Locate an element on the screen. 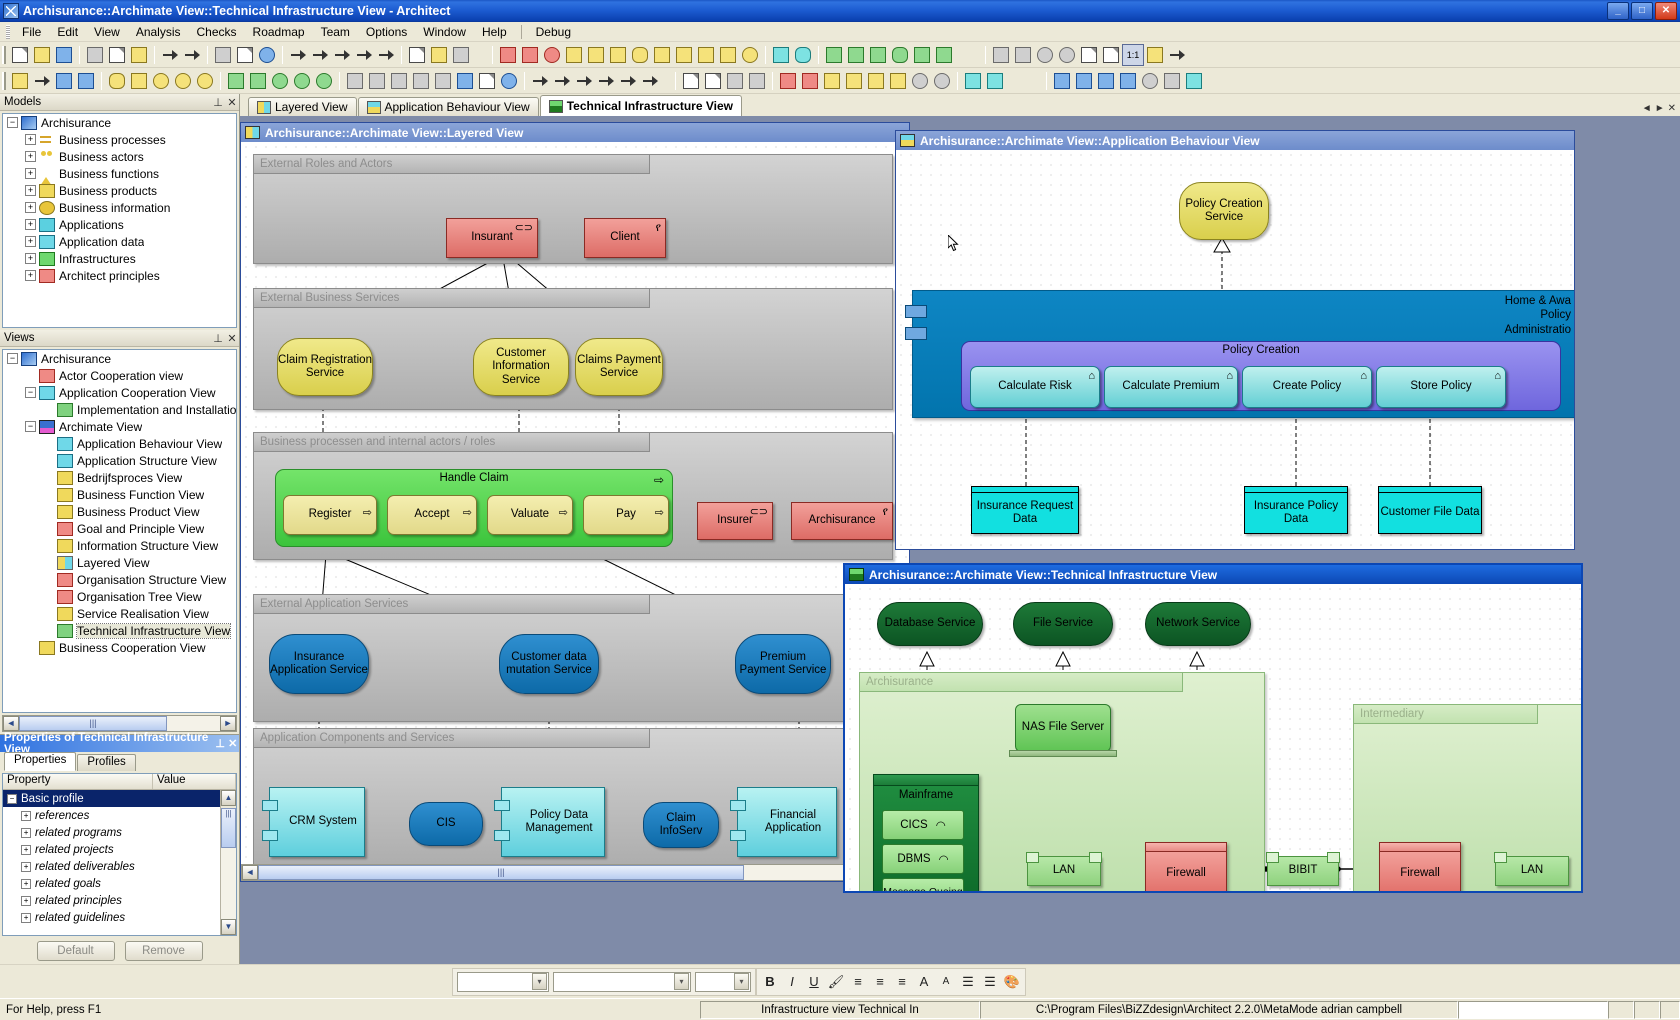  system-software-icon is located at coordinates (944, 55).